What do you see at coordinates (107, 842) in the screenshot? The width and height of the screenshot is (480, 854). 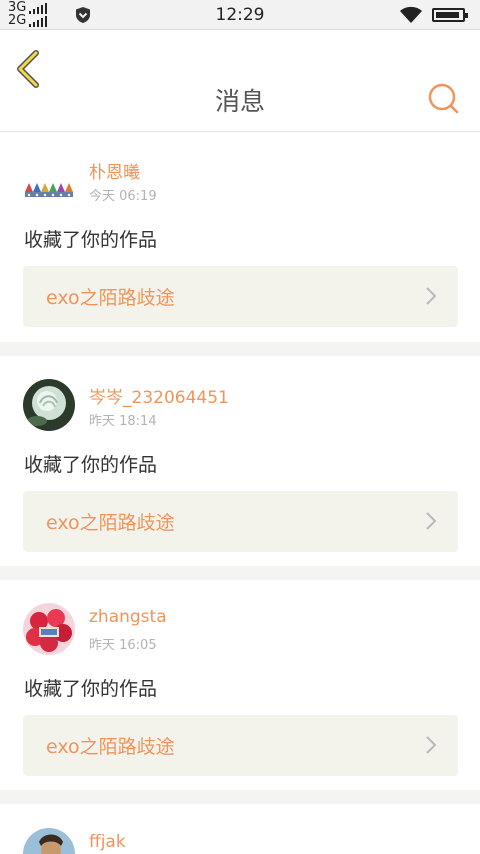 I see `username: ffjak` at bounding box center [107, 842].